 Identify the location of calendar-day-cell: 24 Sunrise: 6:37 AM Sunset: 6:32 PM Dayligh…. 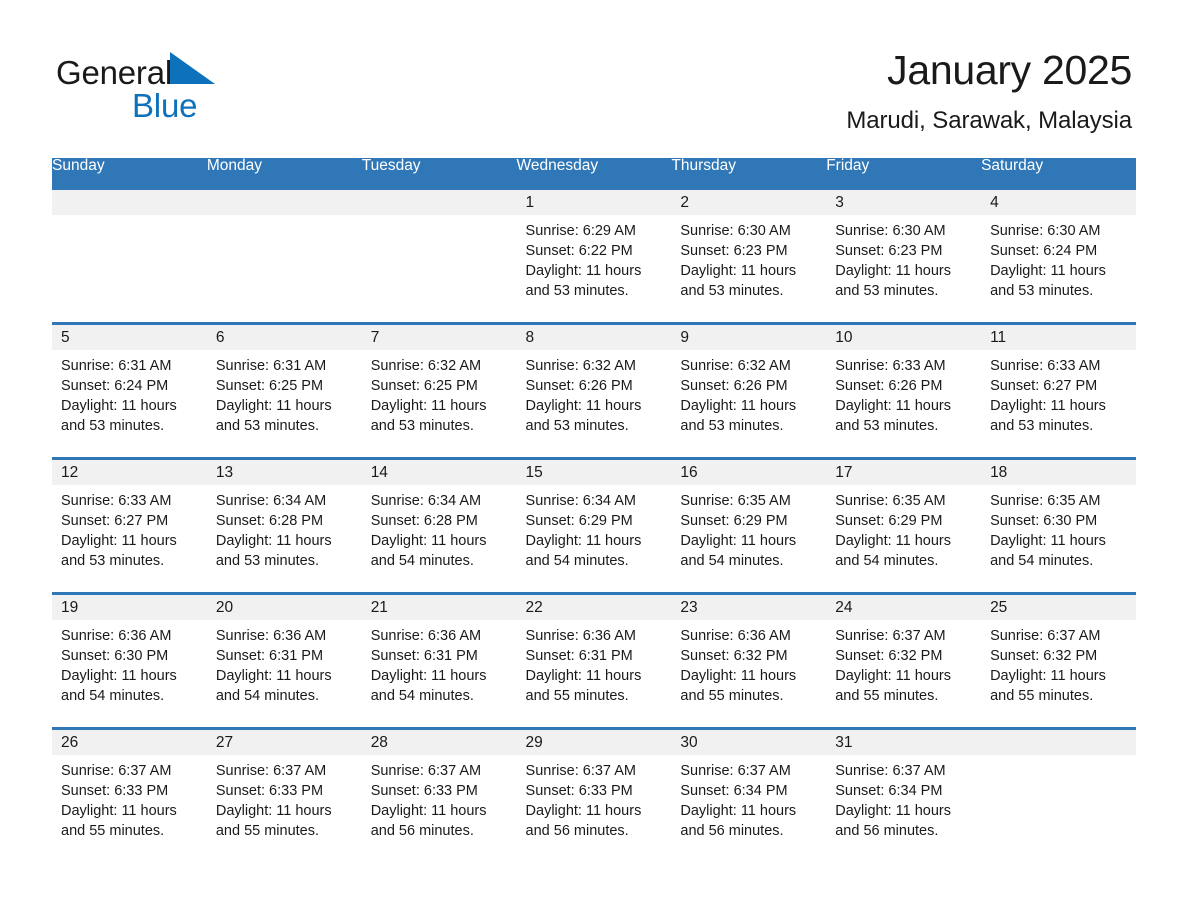
(904, 659).